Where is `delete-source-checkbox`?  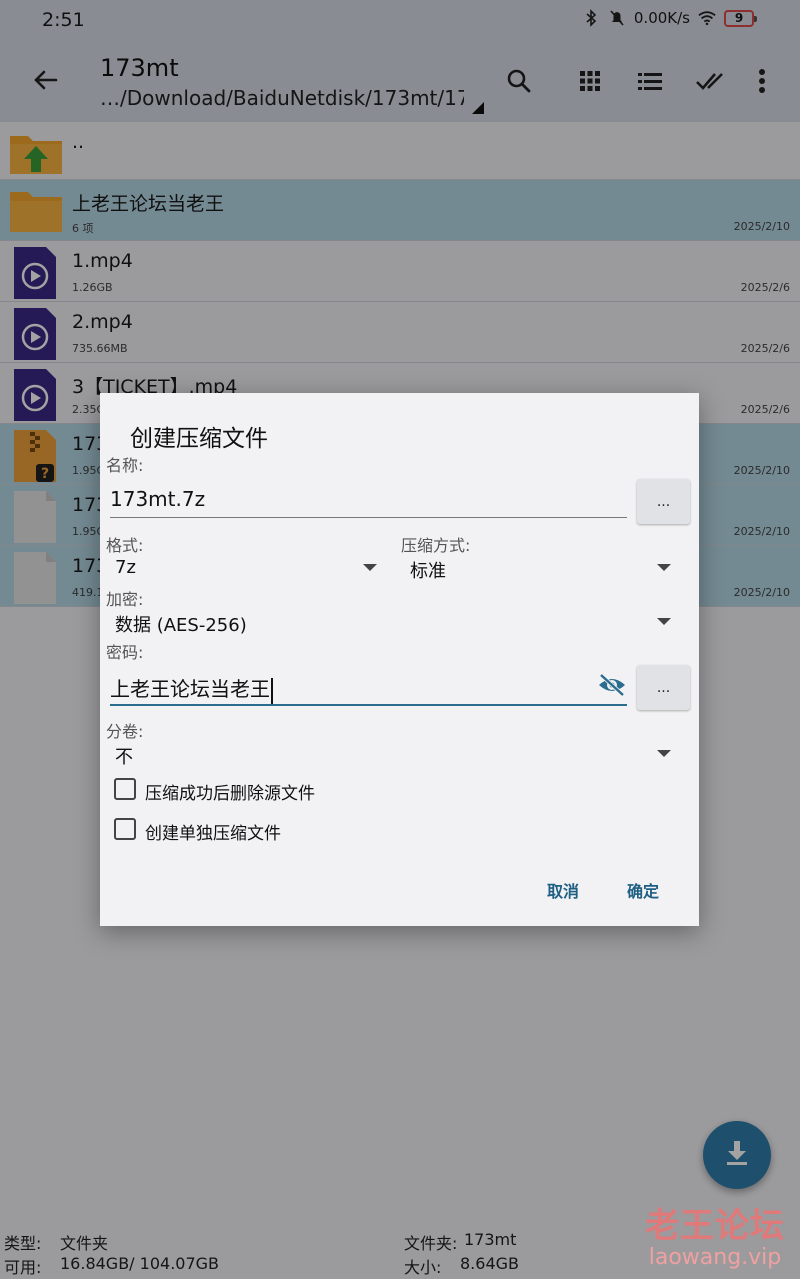
delete-source-checkbox is located at coordinates (125, 789).